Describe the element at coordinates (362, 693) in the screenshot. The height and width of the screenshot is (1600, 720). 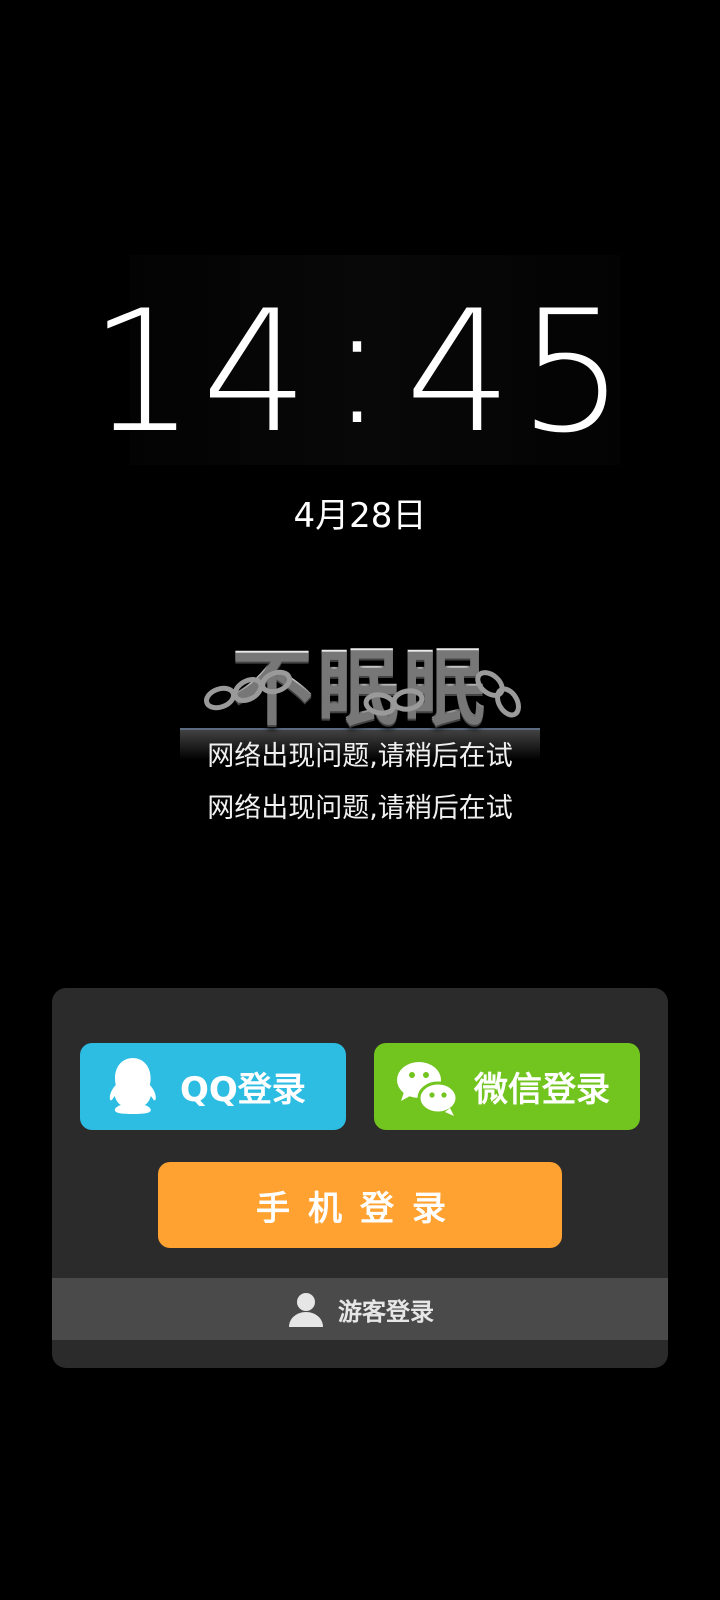
I see `chain-icon` at that location.